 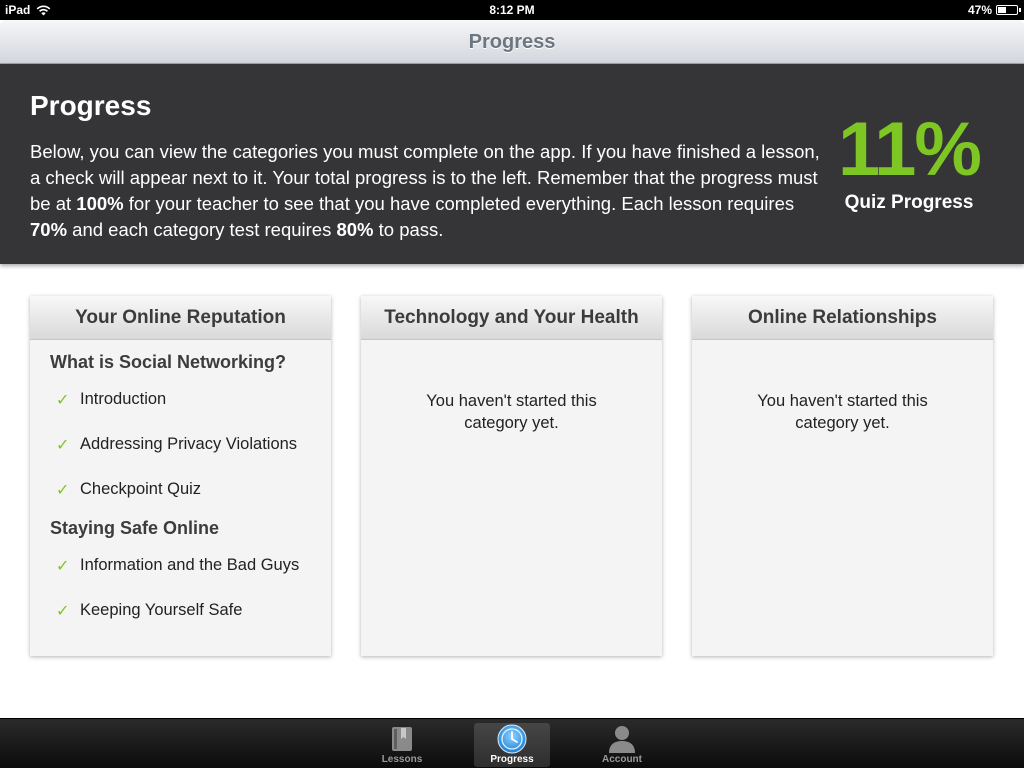 What do you see at coordinates (91, 105) in the screenshot?
I see `page-title: Progress` at bounding box center [91, 105].